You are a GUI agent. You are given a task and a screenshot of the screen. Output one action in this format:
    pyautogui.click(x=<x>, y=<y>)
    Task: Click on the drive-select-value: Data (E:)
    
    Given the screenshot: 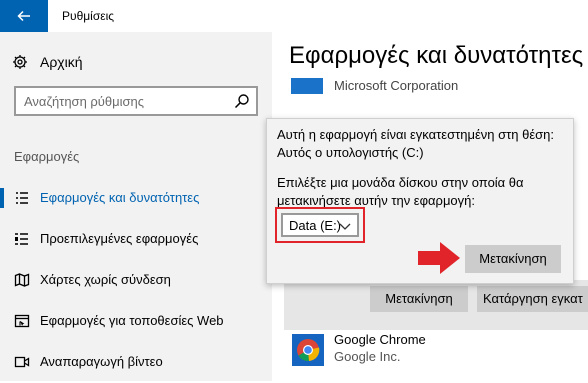 What is the action you would take?
    pyautogui.click(x=315, y=225)
    